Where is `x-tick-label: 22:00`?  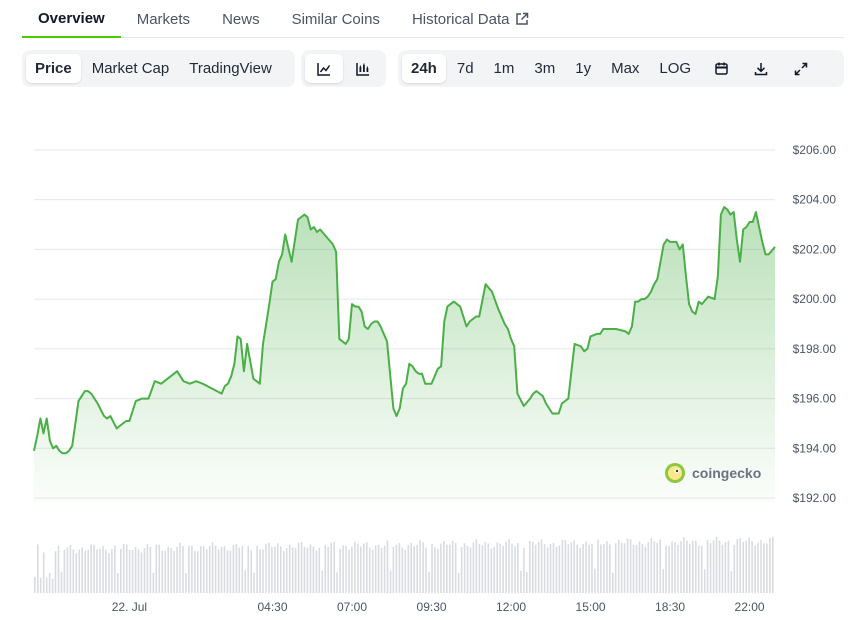 x-tick-label: 22:00 is located at coordinates (750, 607).